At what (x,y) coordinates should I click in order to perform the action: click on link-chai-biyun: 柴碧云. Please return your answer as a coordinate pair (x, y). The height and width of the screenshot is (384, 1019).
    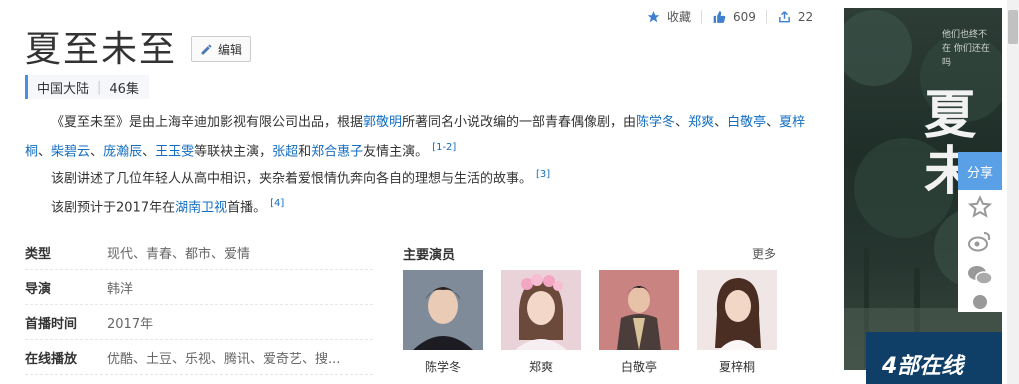
    Looking at the image, I should click on (70, 151).